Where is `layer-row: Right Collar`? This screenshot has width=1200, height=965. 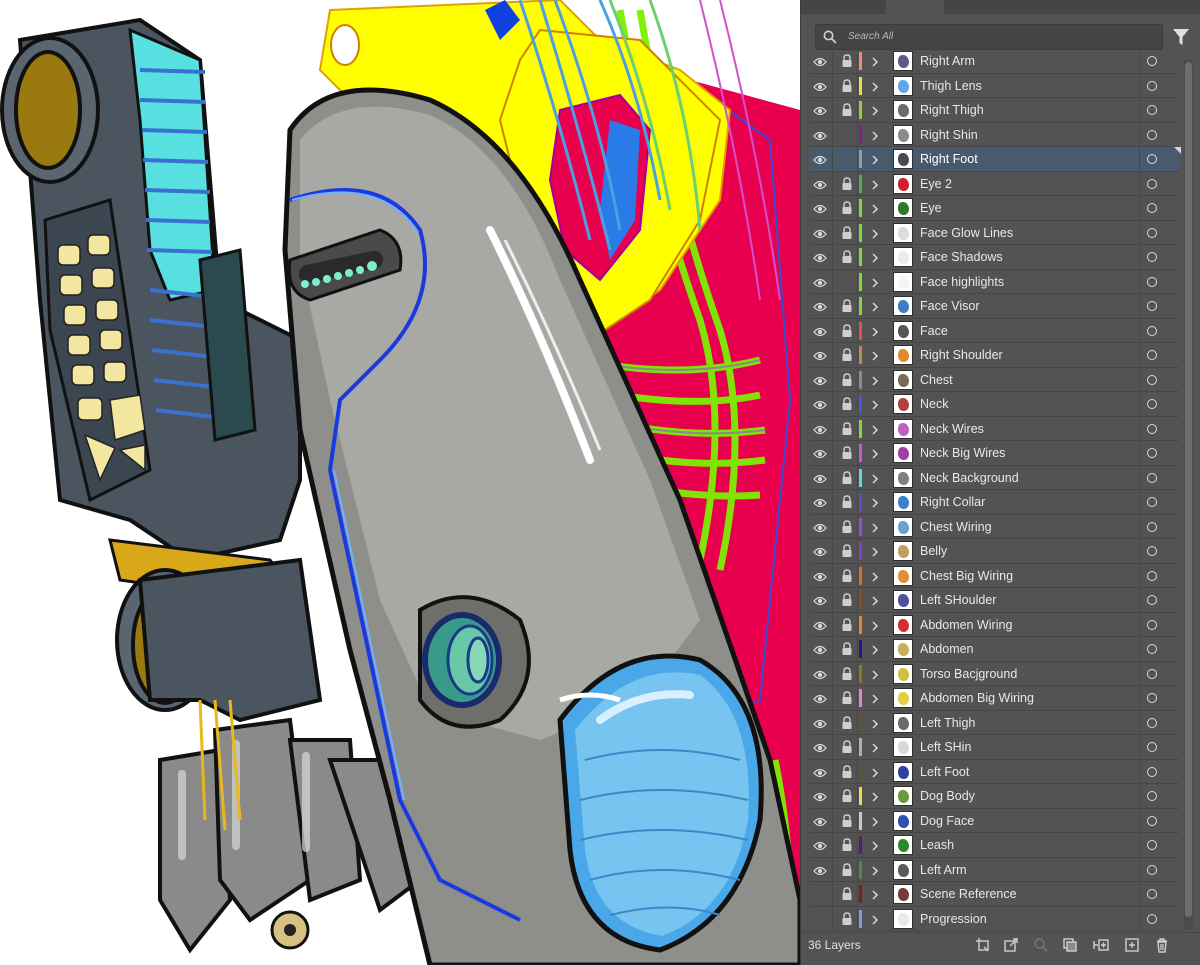 layer-row: Right Collar is located at coordinates (994, 502).